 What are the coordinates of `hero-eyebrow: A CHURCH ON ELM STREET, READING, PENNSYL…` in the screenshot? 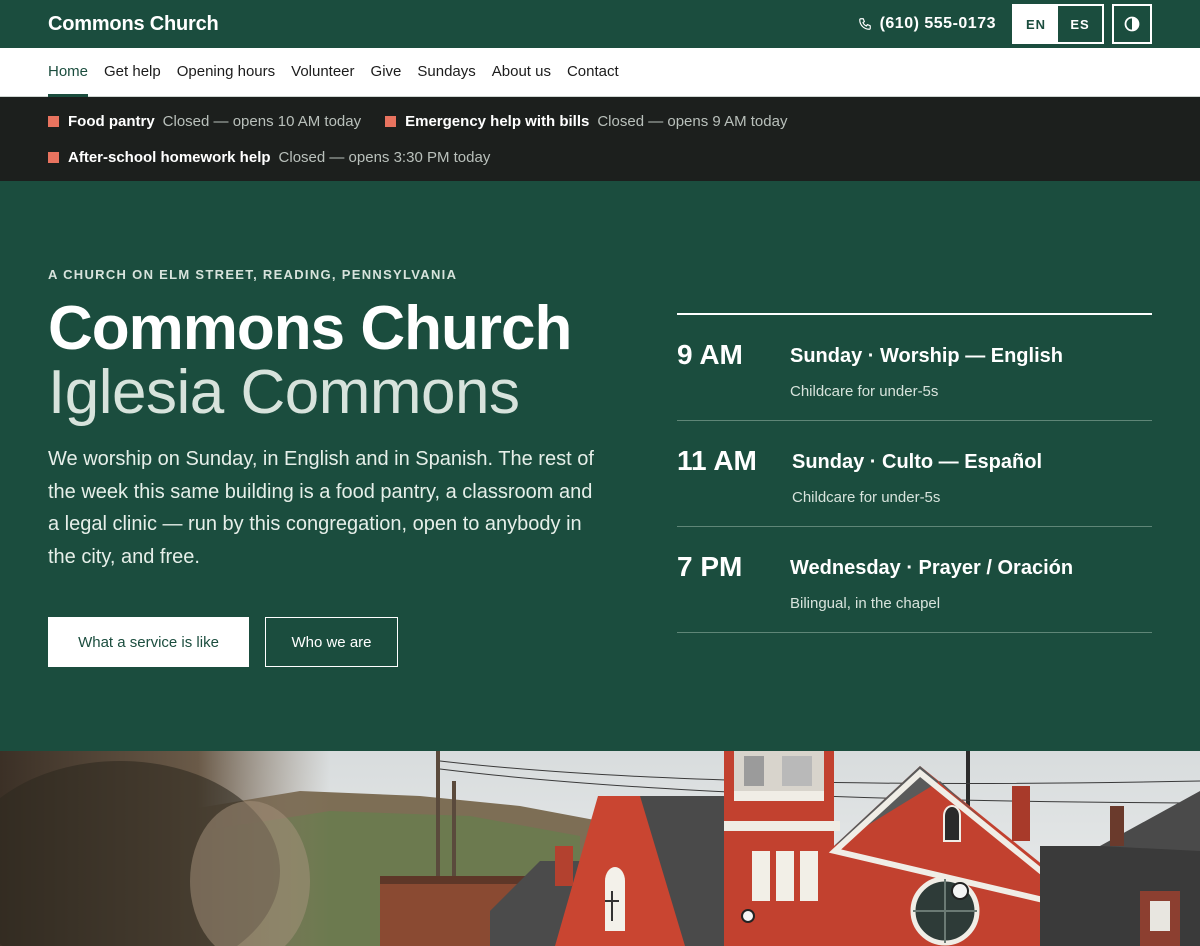 It's located at (253, 274).